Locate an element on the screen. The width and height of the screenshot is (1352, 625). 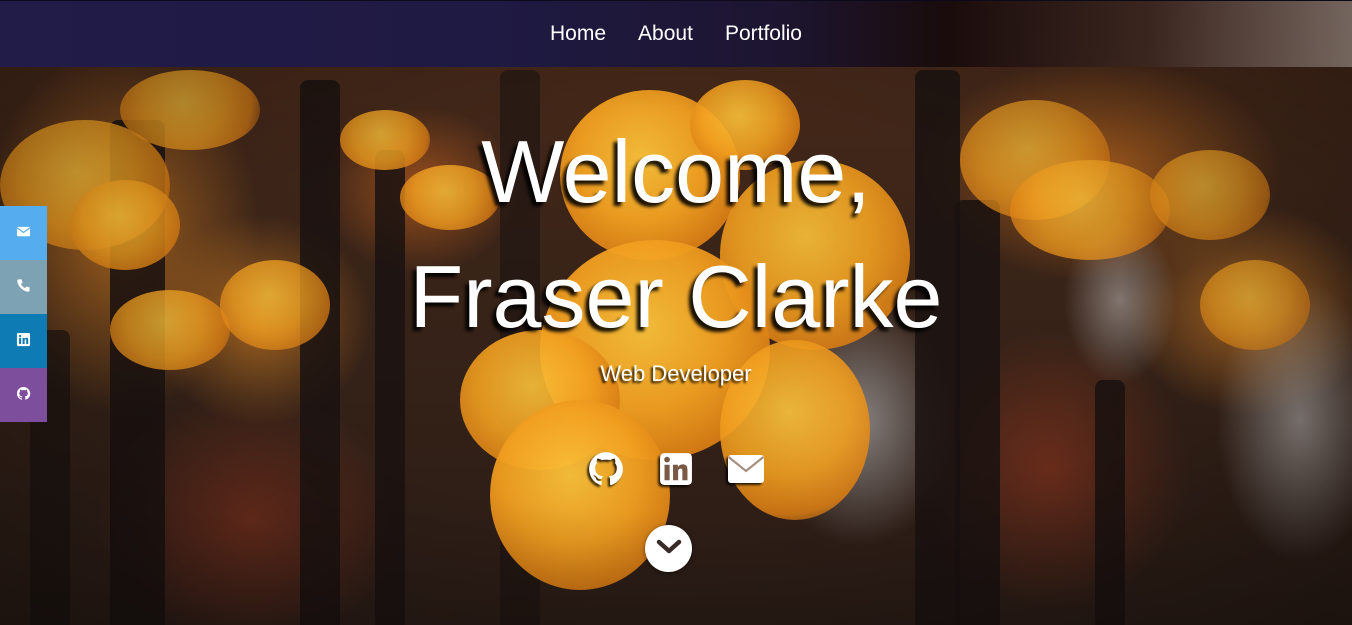
hero-subtitle: Web Developer is located at coordinates (676, 373).